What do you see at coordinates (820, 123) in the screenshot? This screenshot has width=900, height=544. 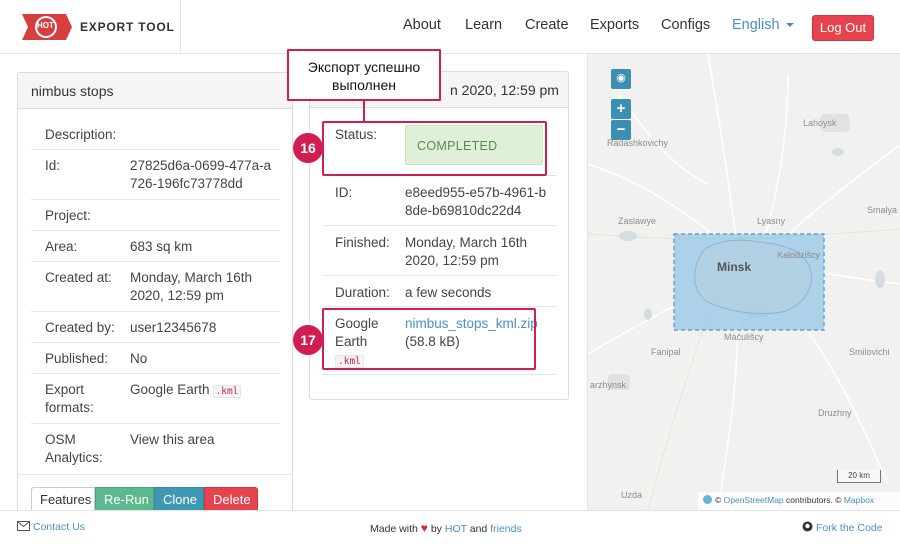 I see `map-label-lahoysk: Lahoysk` at bounding box center [820, 123].